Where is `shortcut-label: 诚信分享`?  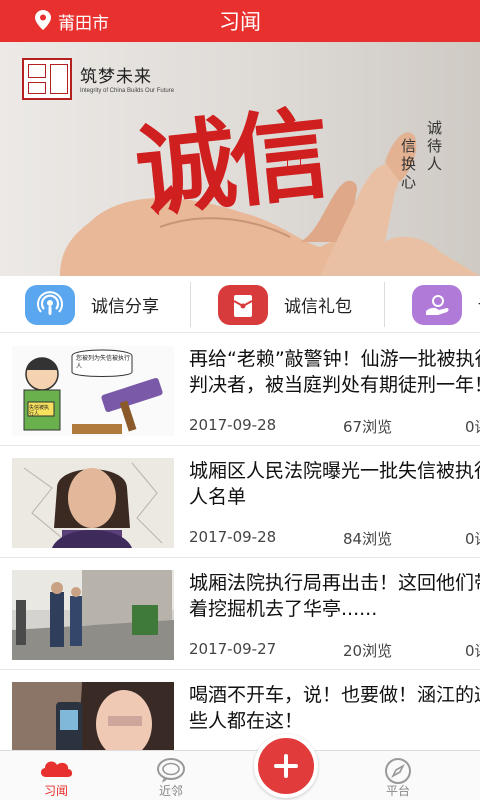
shortcut-label: 诚信分享 is located at coordinates (125, 307).